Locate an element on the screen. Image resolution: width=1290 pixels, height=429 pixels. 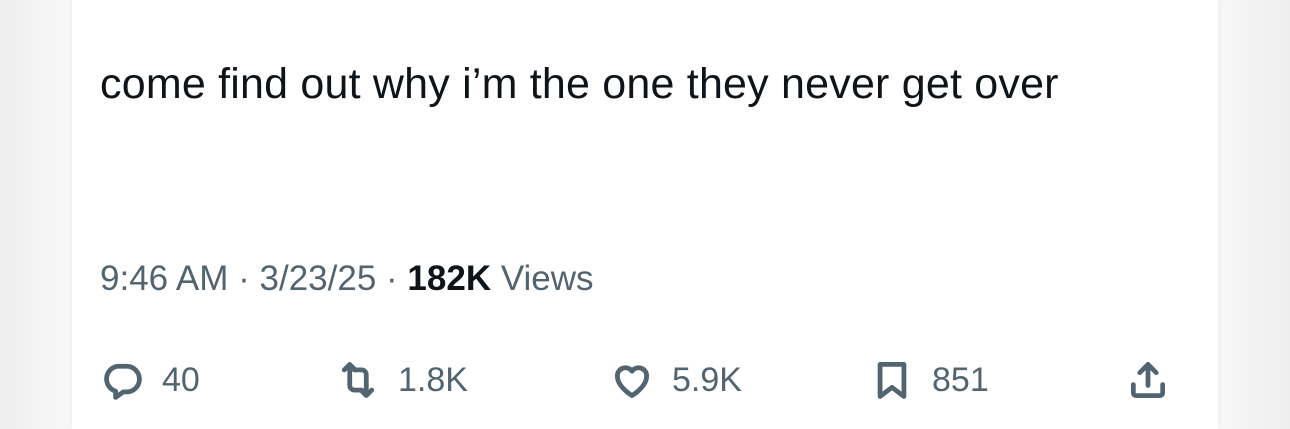
reply-count: 40 is located at coordinates (181, 379).